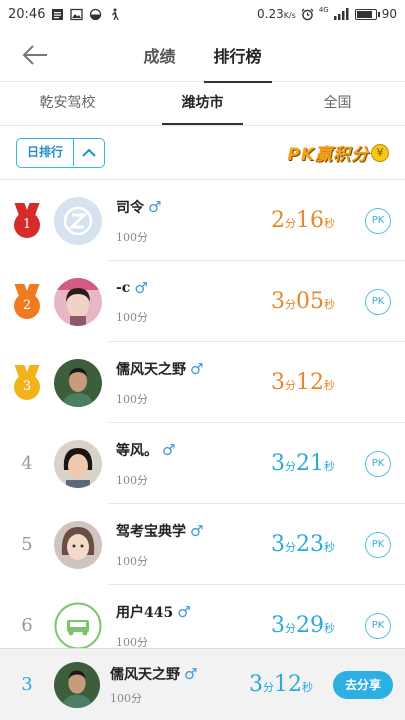 The width and height of the screenshot is (405, 720). What do you see at coordinates (303, 463) in the screenshot?
I see `user-time: 3分21秒` at bounding box center [303, 463].